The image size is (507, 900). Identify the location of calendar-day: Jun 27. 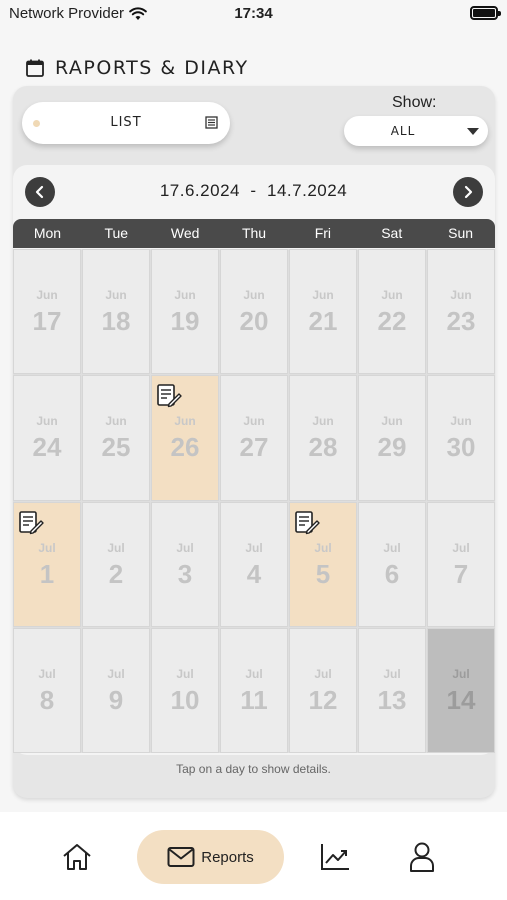
(254, 438).